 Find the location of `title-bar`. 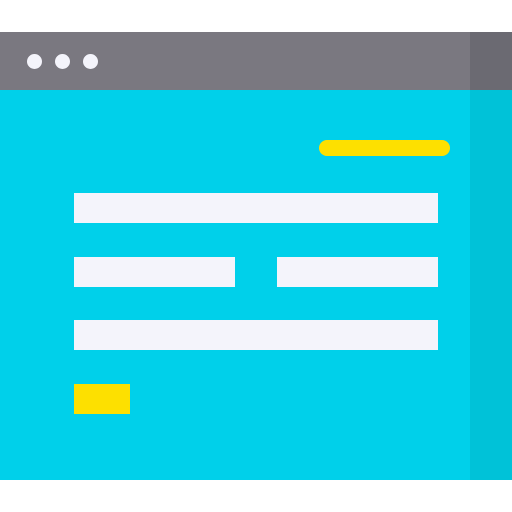

title-bar is located at coordinates (256, 61).